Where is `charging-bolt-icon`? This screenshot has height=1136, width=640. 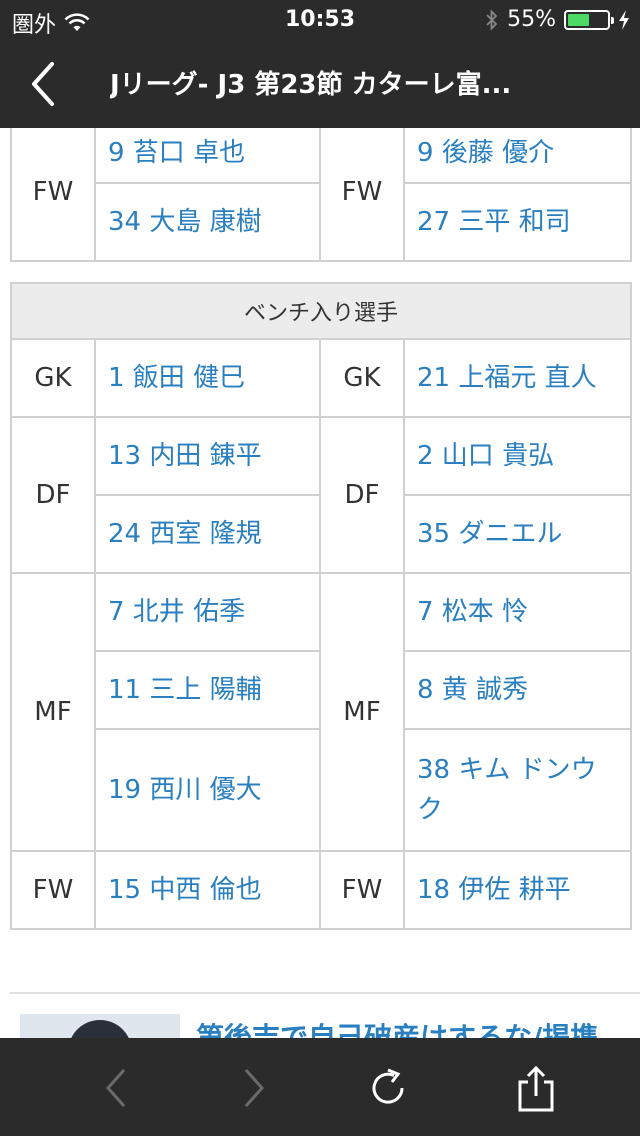 charging-bolt-icon is located at coordinates (624, 19).